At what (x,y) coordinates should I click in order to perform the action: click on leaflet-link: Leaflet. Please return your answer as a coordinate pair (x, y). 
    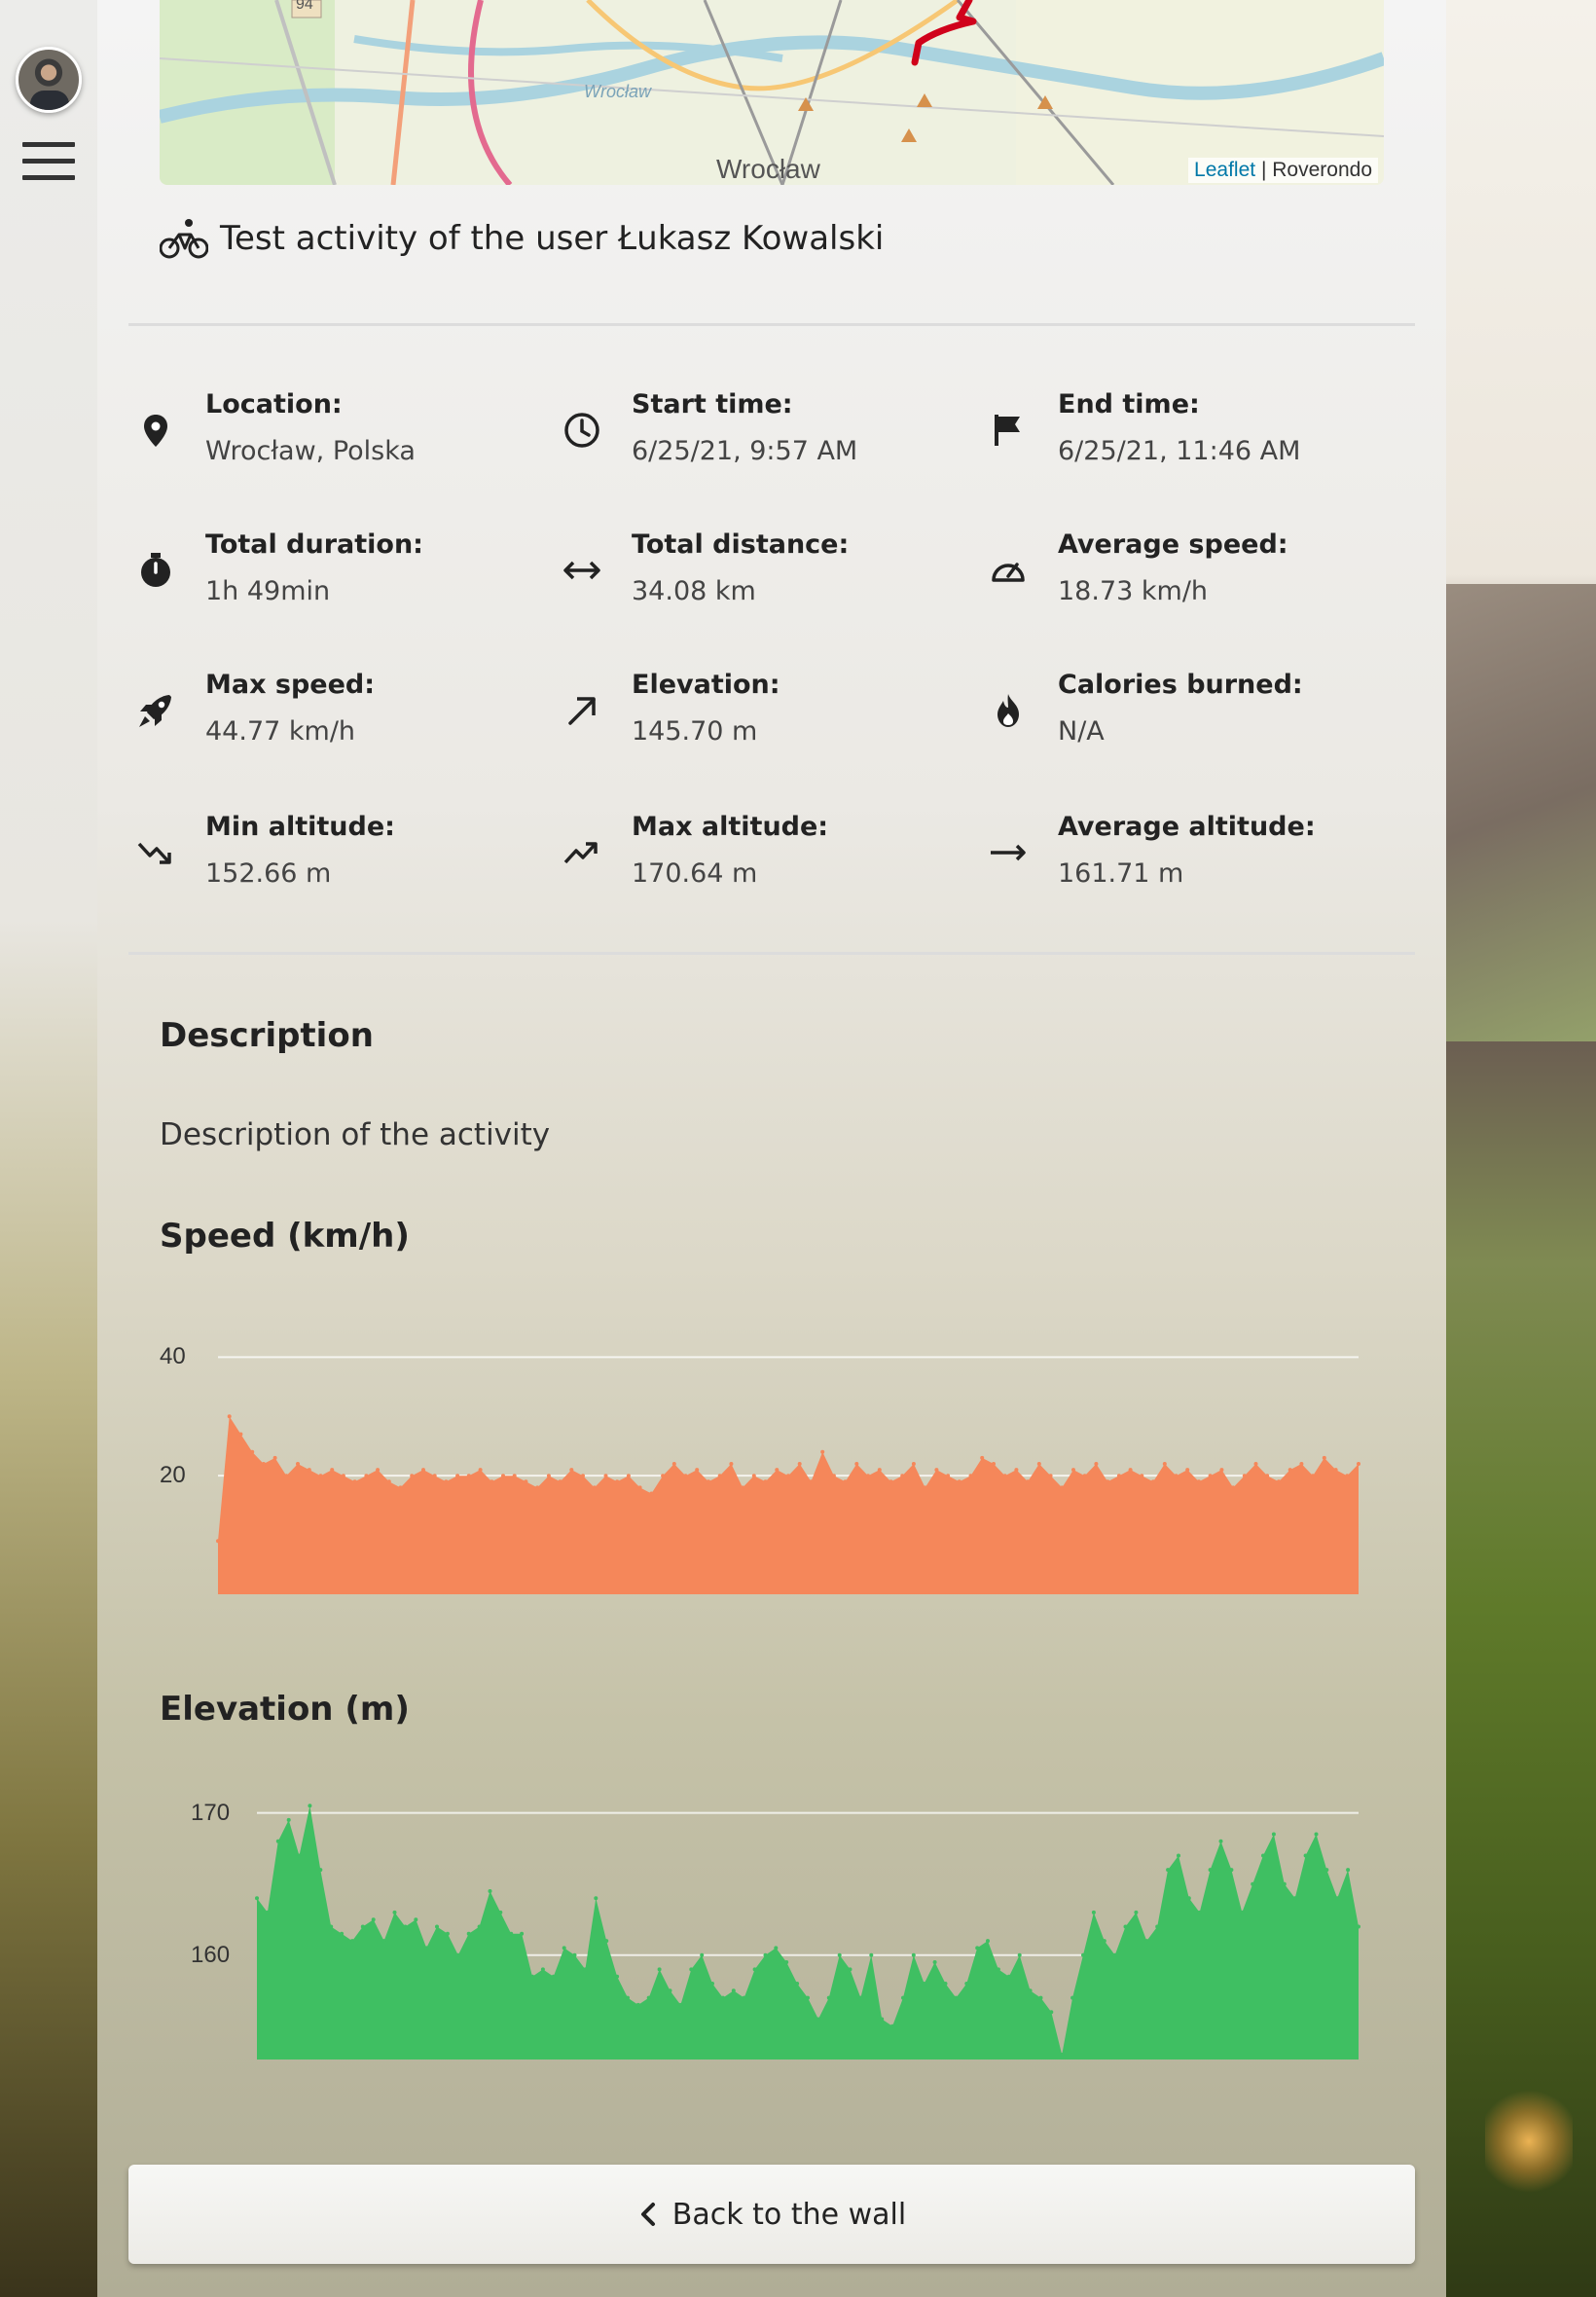
    Looking at the image, I should click on (1224, 170).